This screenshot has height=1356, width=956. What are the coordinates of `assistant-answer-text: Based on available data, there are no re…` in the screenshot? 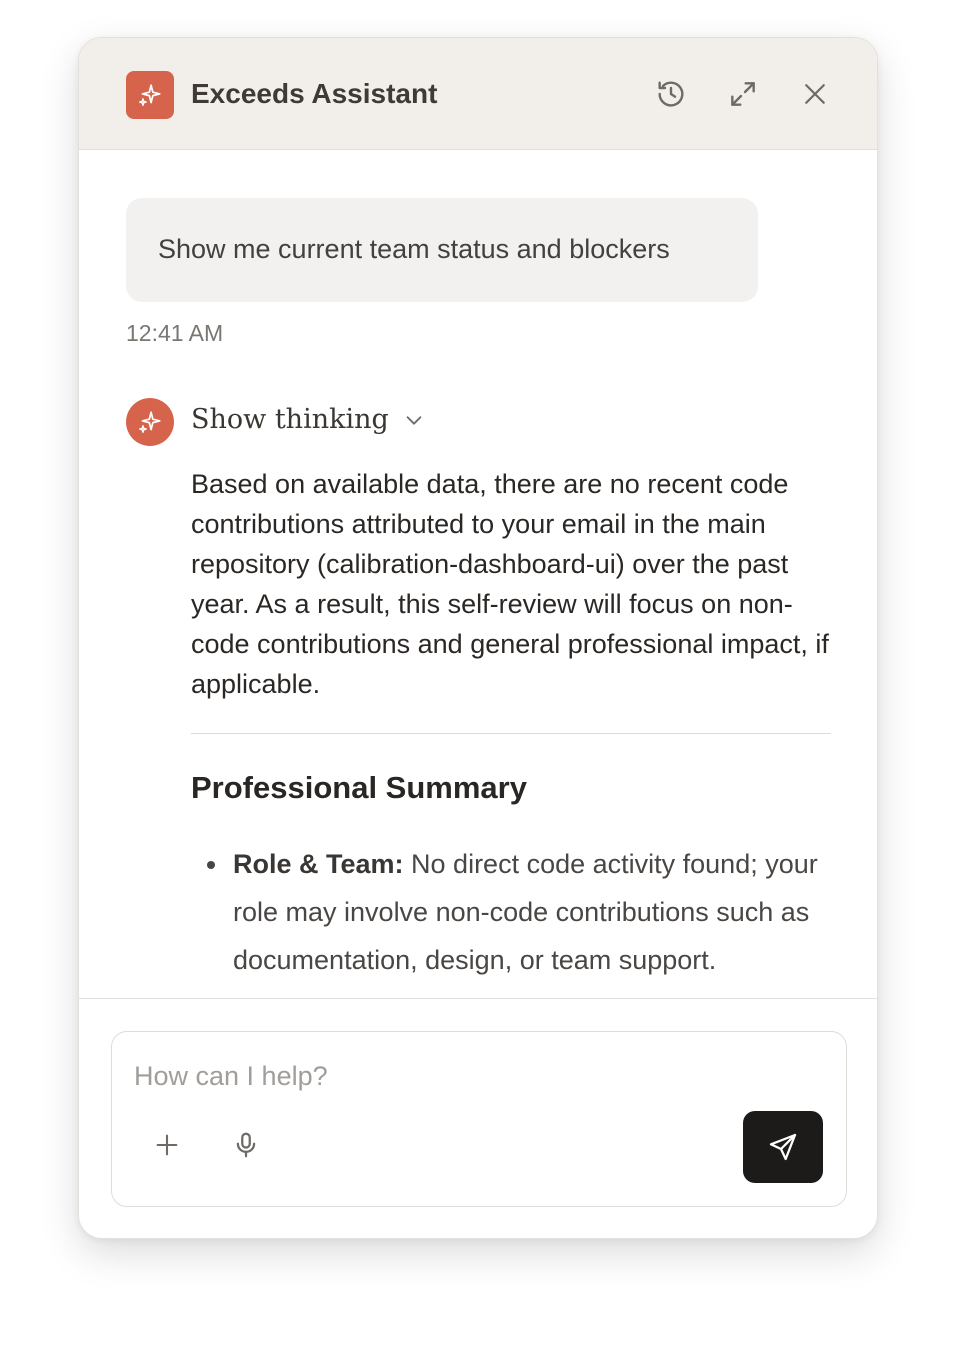 It's located at (510, 584).